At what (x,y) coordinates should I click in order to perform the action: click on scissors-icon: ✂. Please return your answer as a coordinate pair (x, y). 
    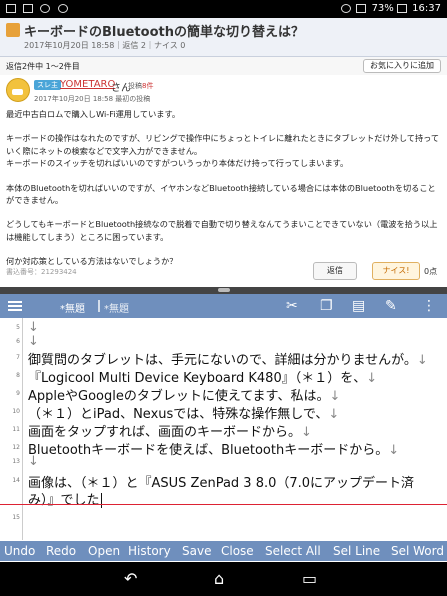
    Looking at the image, I should click on (292, 306).